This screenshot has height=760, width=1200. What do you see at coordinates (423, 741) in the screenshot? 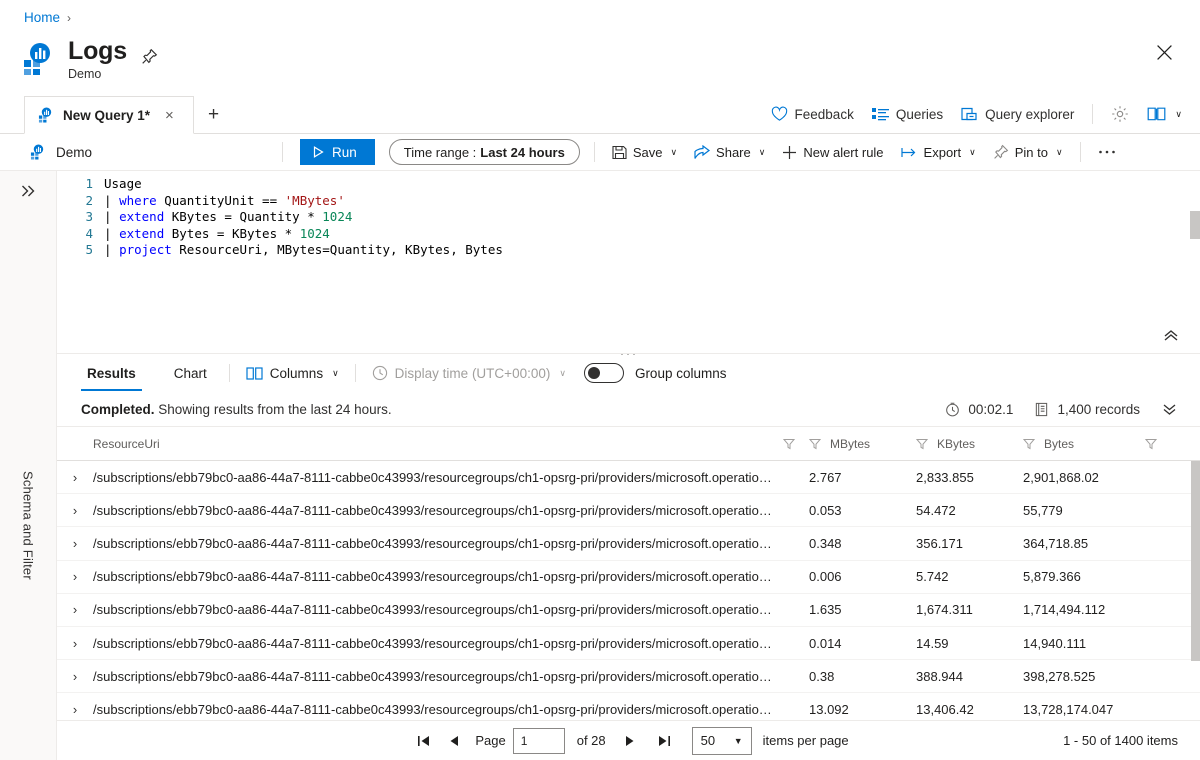
I see `first-page-icon` at bounding box center [423, 741].